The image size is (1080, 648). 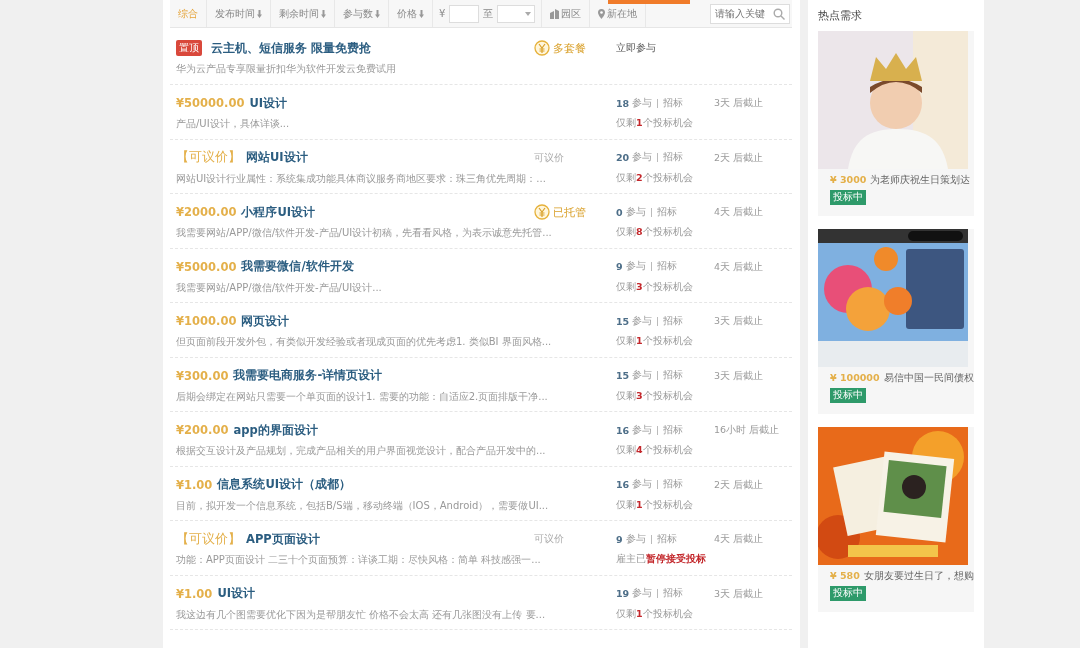 What do you see at coordinates (488, 13) in the screenshot?
I see `range-label: 至` at bounding box center [488, 13].